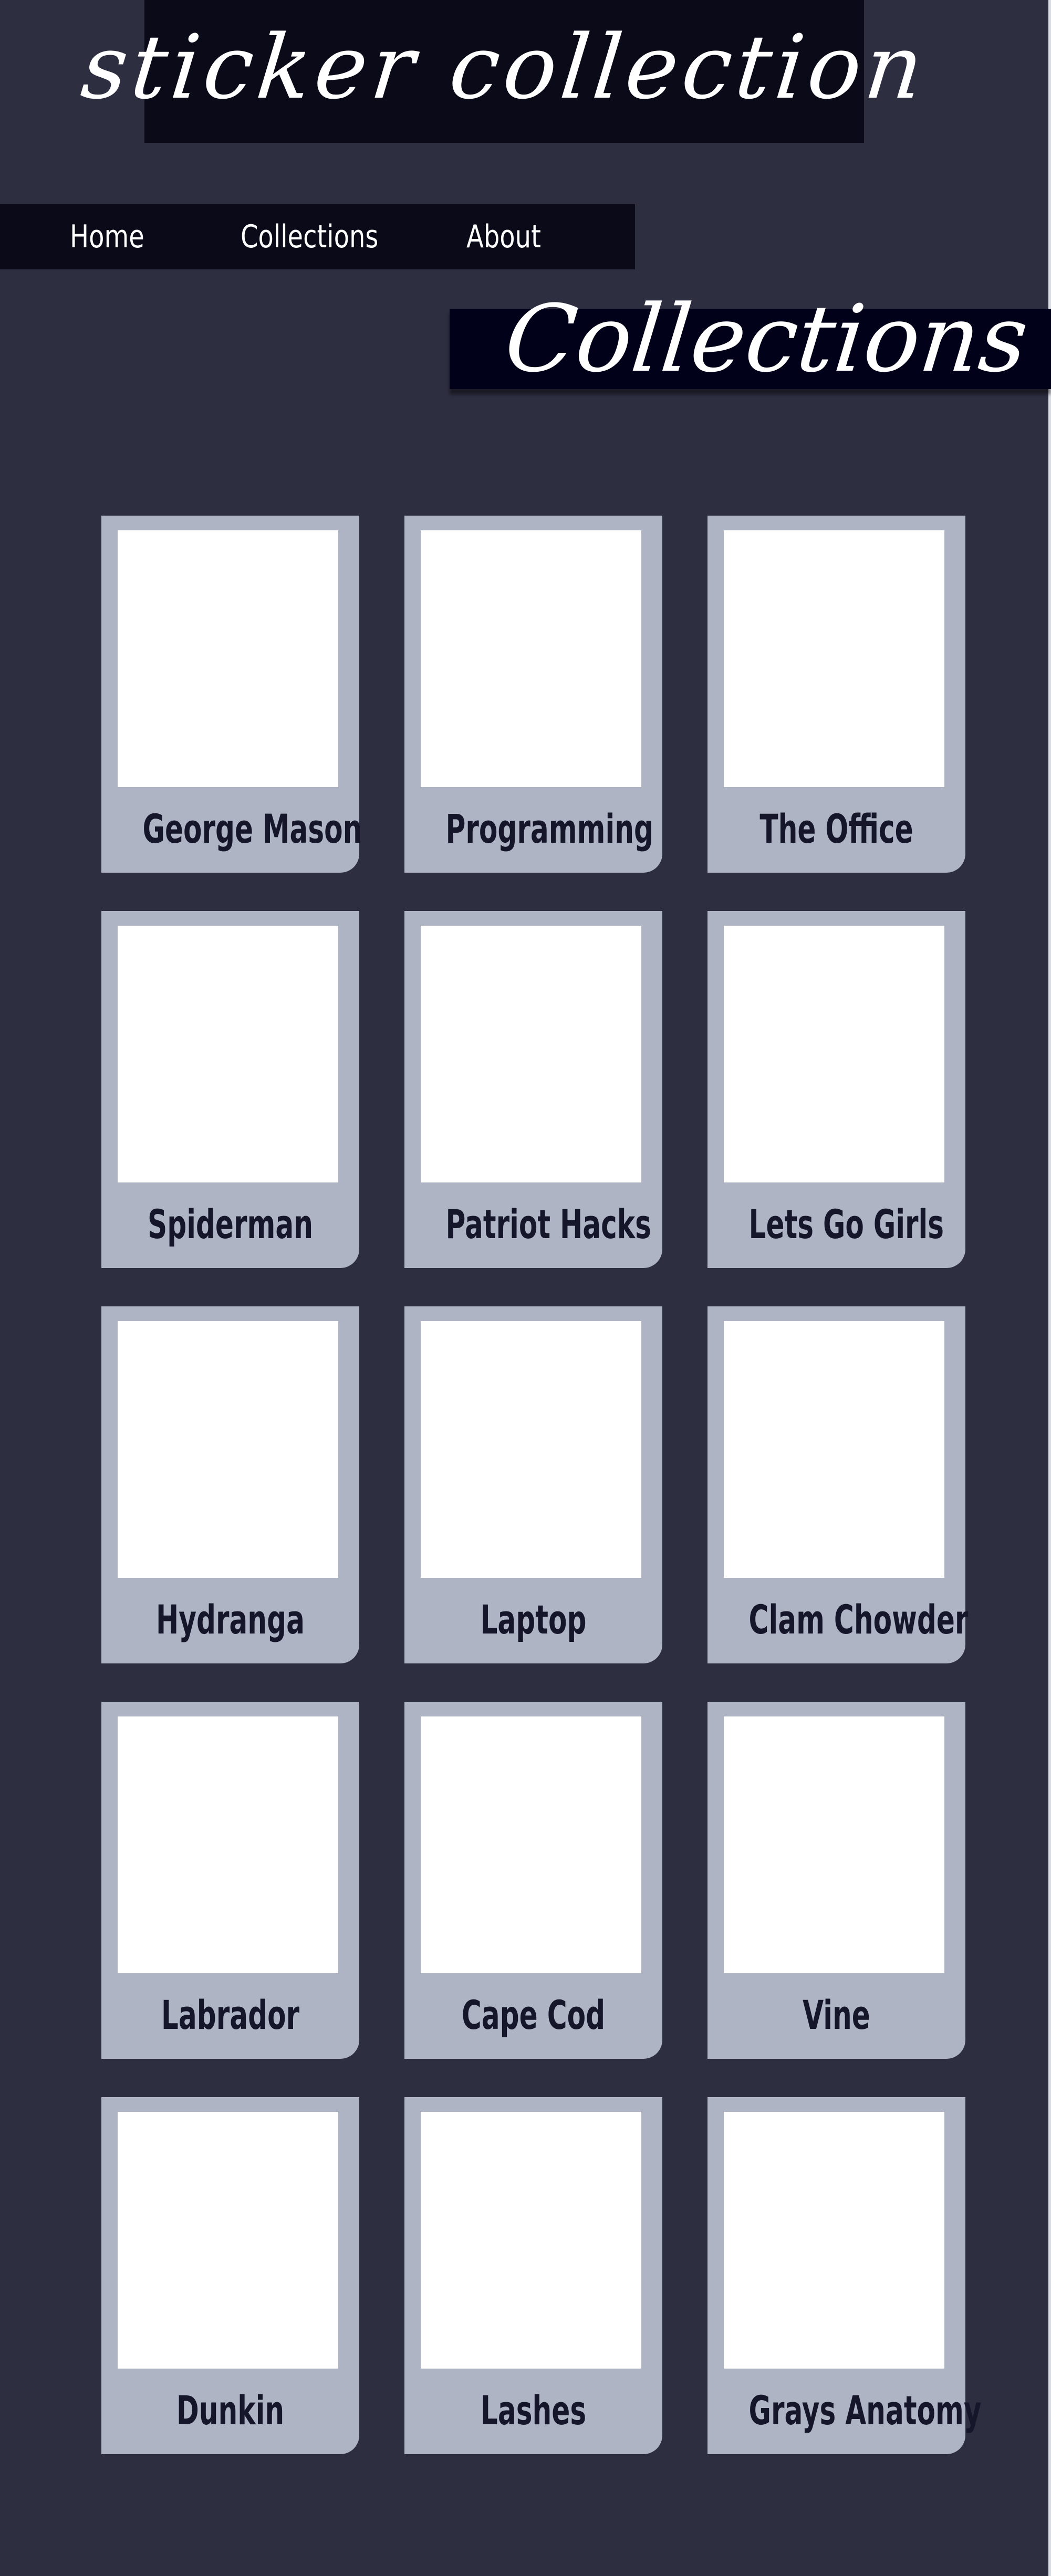  I want to click on collection-card-programming: Programming, so click(533, 695).